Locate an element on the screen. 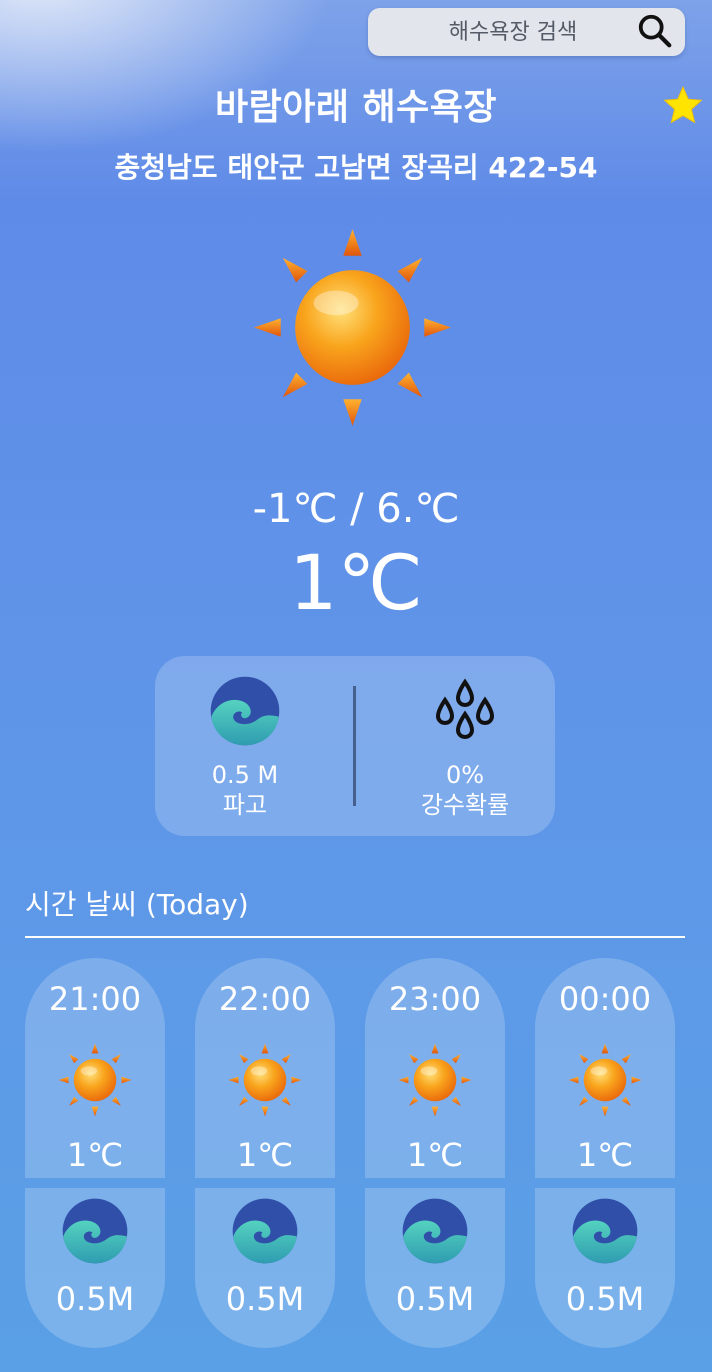 This screenshot has width=712, height=1372. hourly-time: 22:00 is located at coordinates (265, 999).